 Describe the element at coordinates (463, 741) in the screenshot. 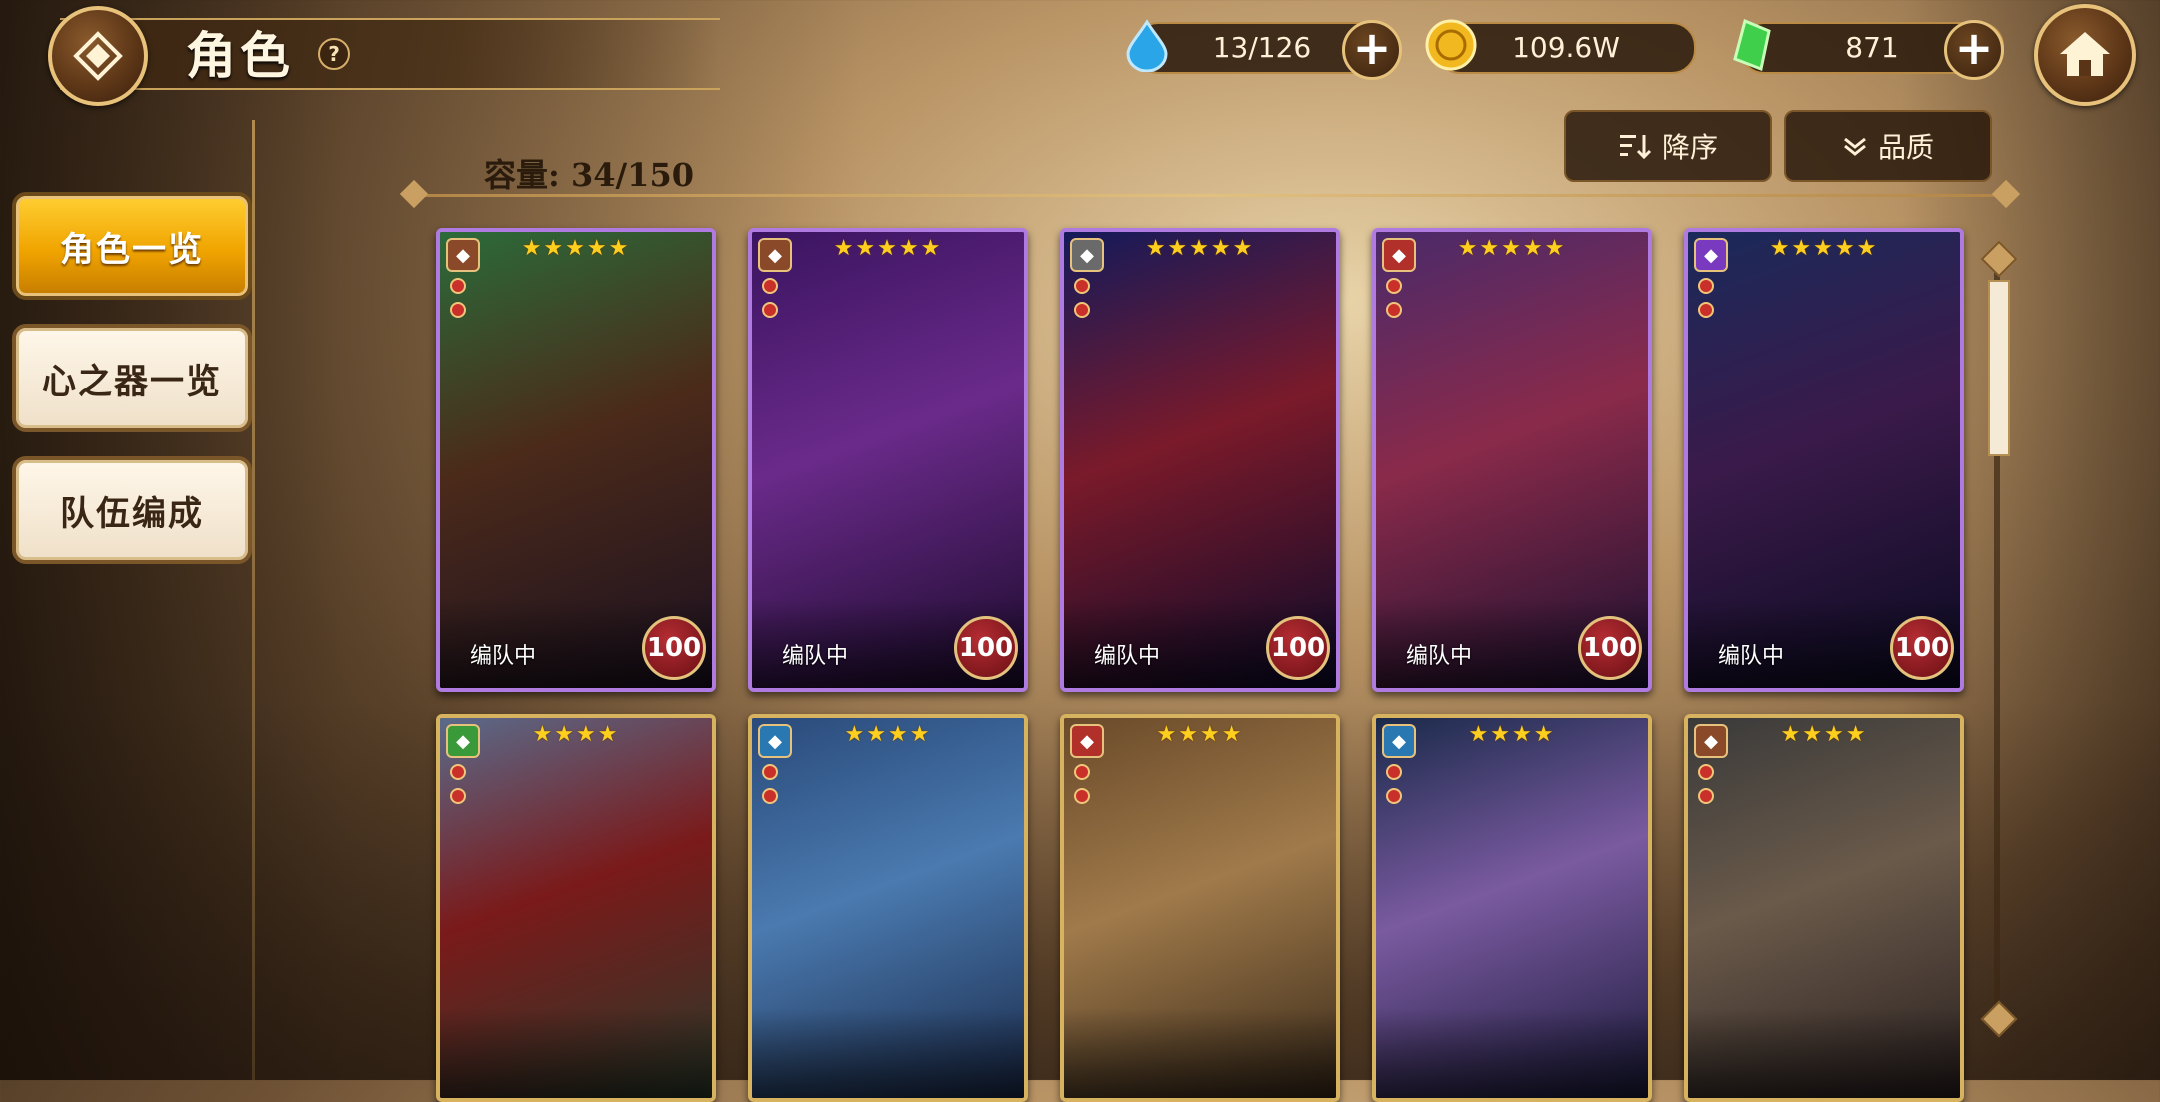

I see `nature-element-icon: ◆` at that location.